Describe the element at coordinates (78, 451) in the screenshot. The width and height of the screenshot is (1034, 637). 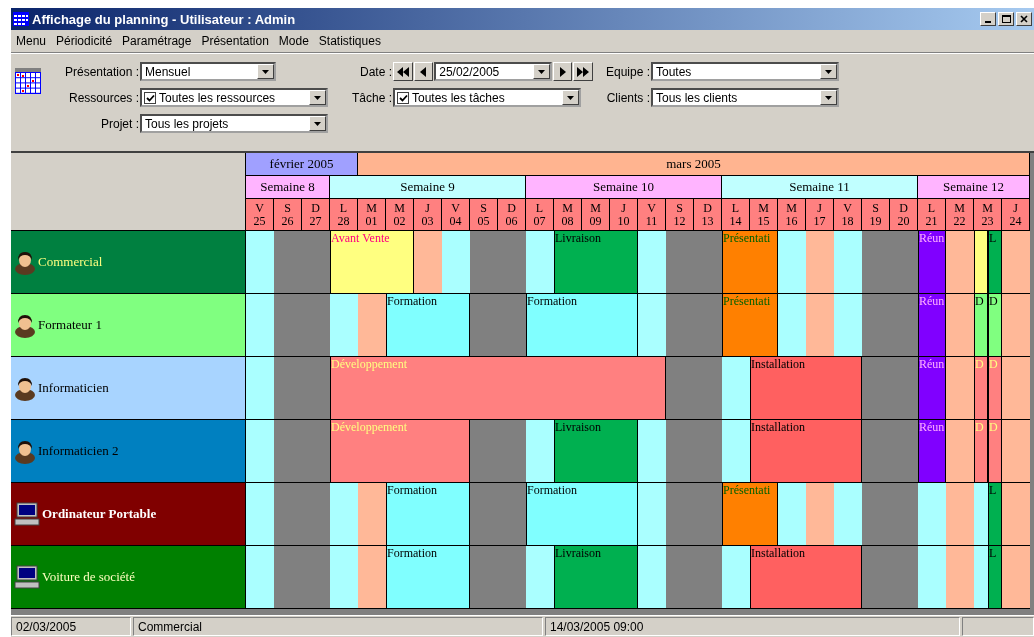
I see `resource-name: Informaticien 2` at that location.